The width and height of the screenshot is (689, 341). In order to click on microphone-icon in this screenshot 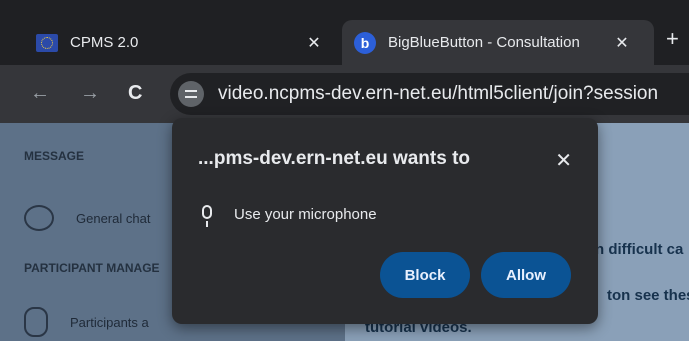, I will do `click(207, 216)`.